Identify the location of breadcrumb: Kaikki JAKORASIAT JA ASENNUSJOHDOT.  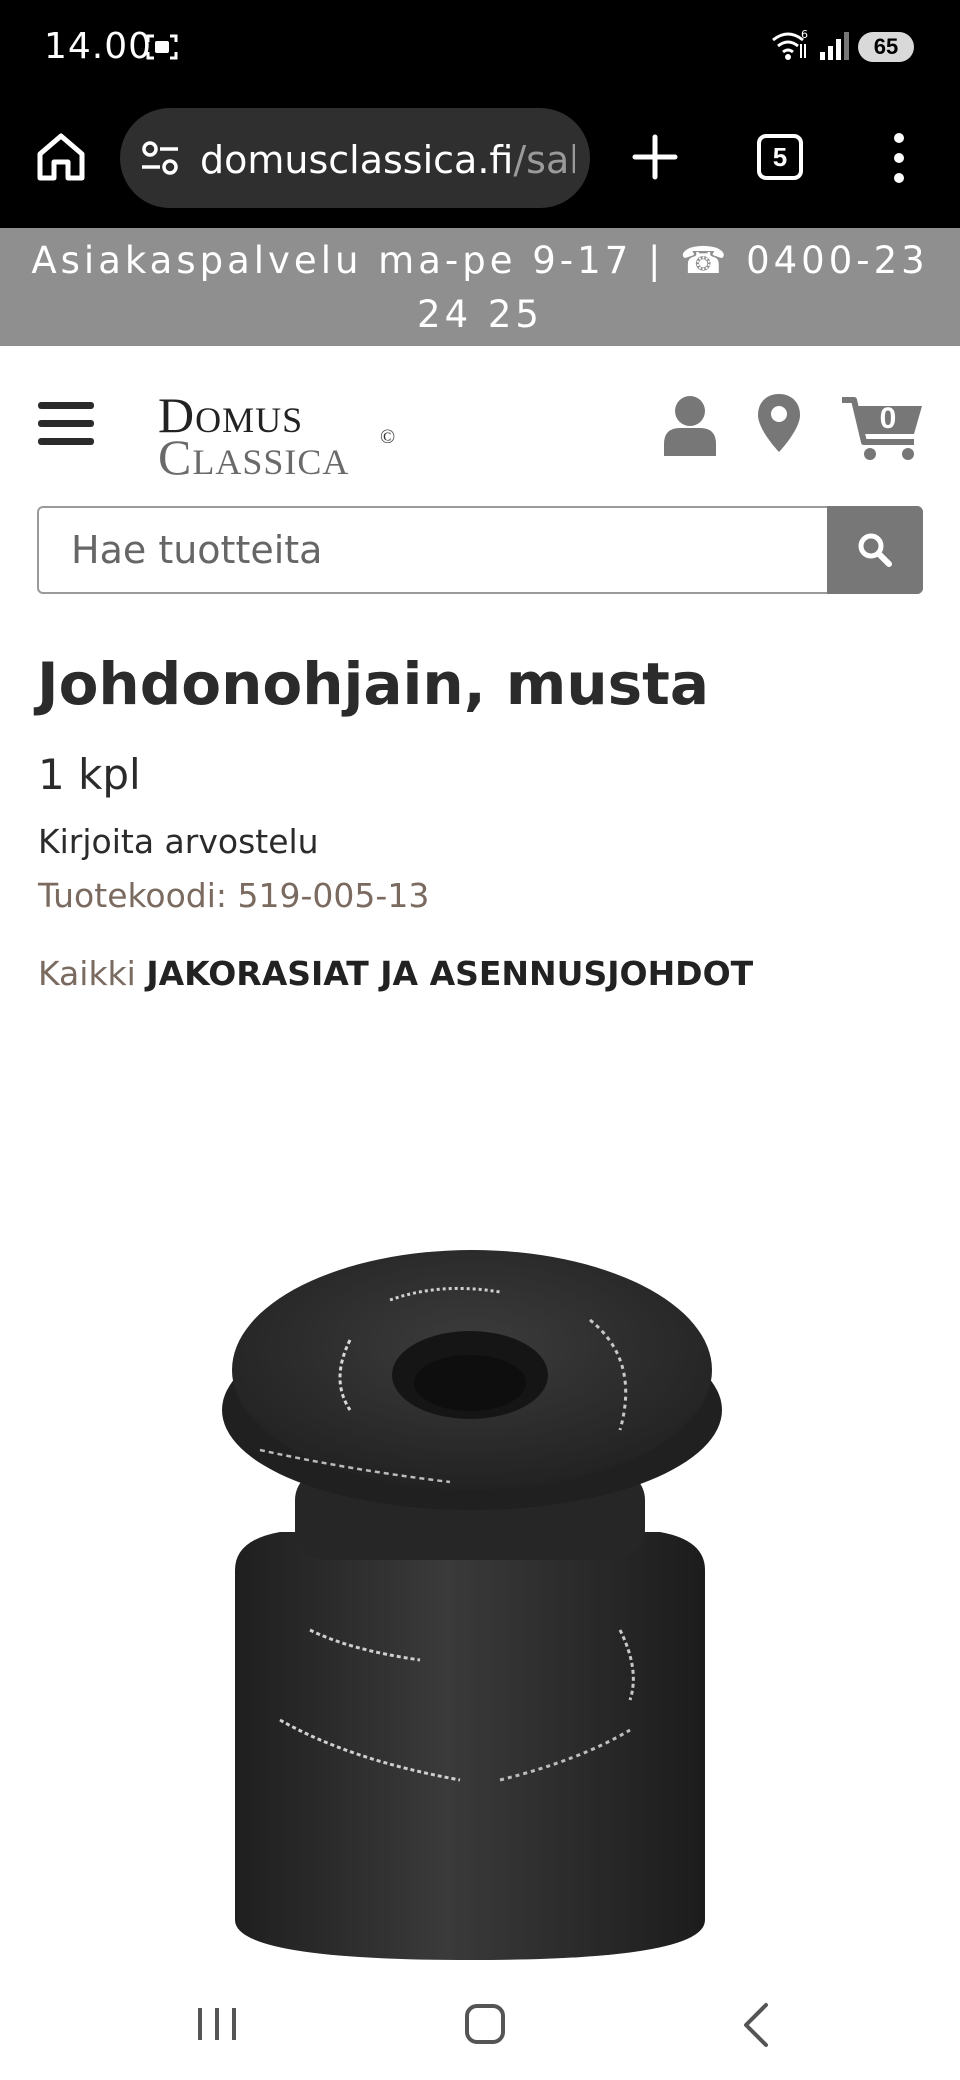
(395, 973).